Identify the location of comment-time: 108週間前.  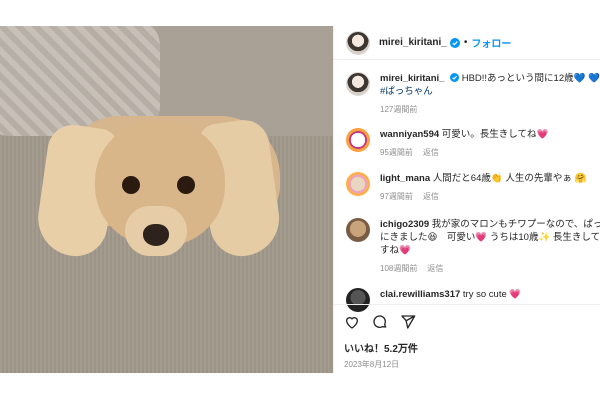
(399, 268).